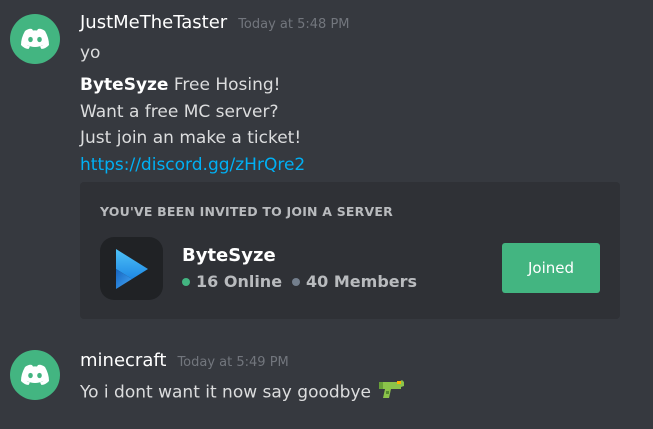 This screenshot has width=653, height=429. What do you see at coordinates (225, 392) in the screenshot?
I see `message-text-content: Yo i dont want it now say goodbye` at bounding box center [225, 392].